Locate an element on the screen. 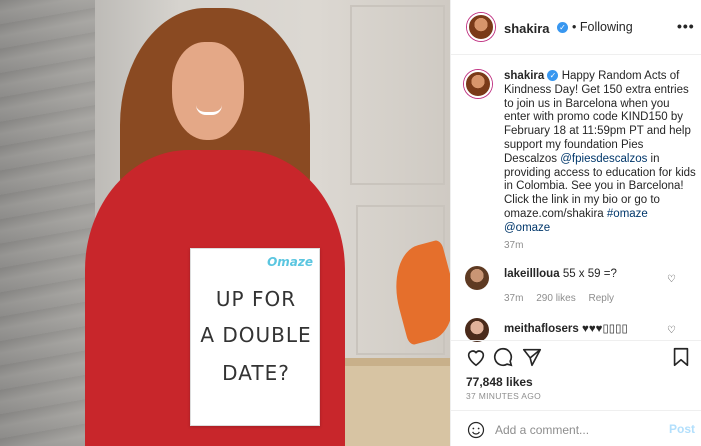 The image size is (701, 446). post-comment-button: Post is located at coordinates (682, 429).